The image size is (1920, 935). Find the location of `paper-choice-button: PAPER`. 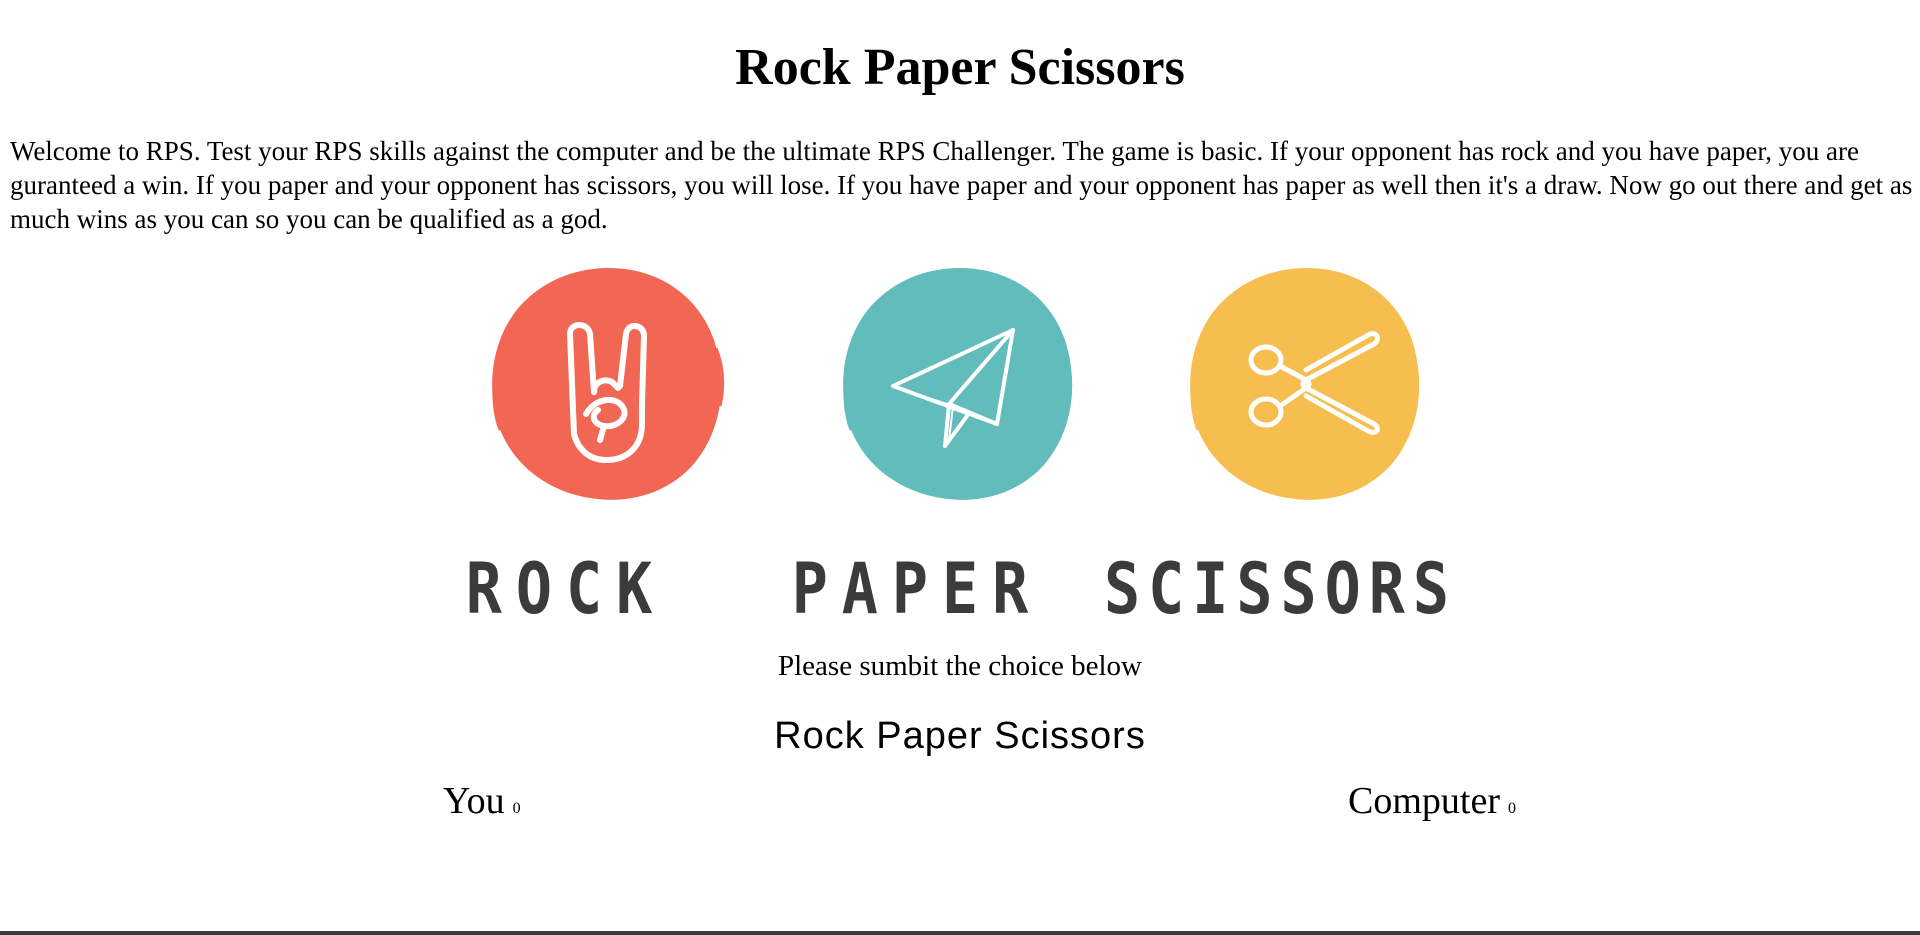

paper-choice-button: PAPER is located at coordinates (917, 447).